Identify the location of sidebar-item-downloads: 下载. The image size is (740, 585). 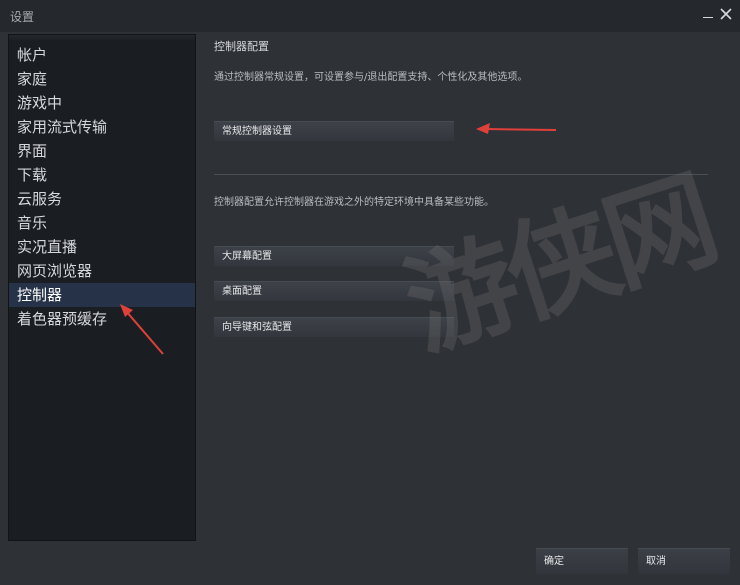
(102, 175).